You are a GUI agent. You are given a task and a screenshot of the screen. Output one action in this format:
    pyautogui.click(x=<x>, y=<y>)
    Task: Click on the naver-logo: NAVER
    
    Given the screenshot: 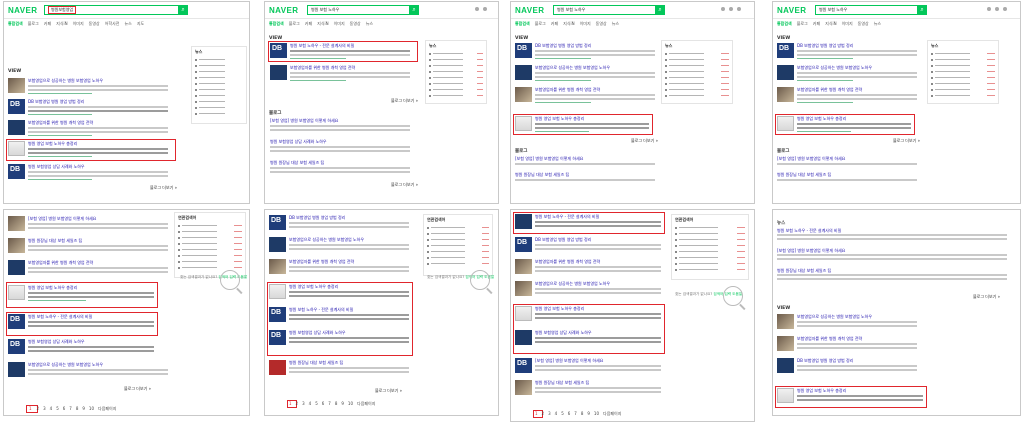 What is the action you would take?
    pyautogui.click(x=283, y=10)
    